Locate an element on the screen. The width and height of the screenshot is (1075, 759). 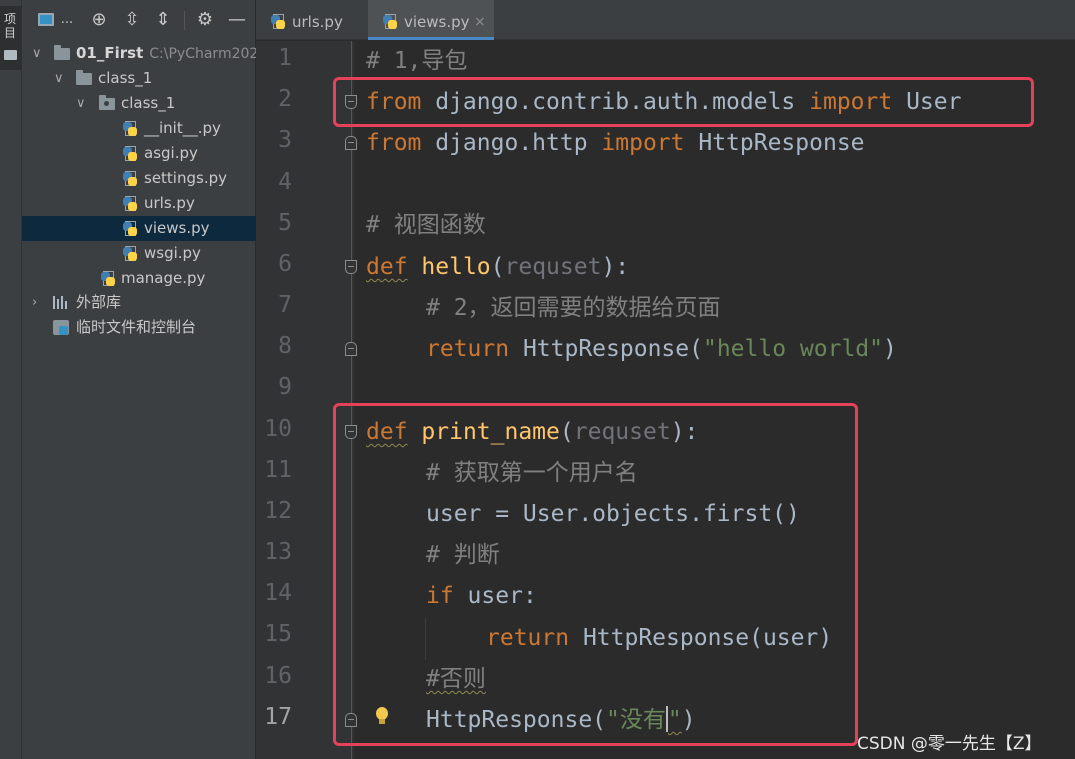
function-name: hello is located at coordinates (456, 267).